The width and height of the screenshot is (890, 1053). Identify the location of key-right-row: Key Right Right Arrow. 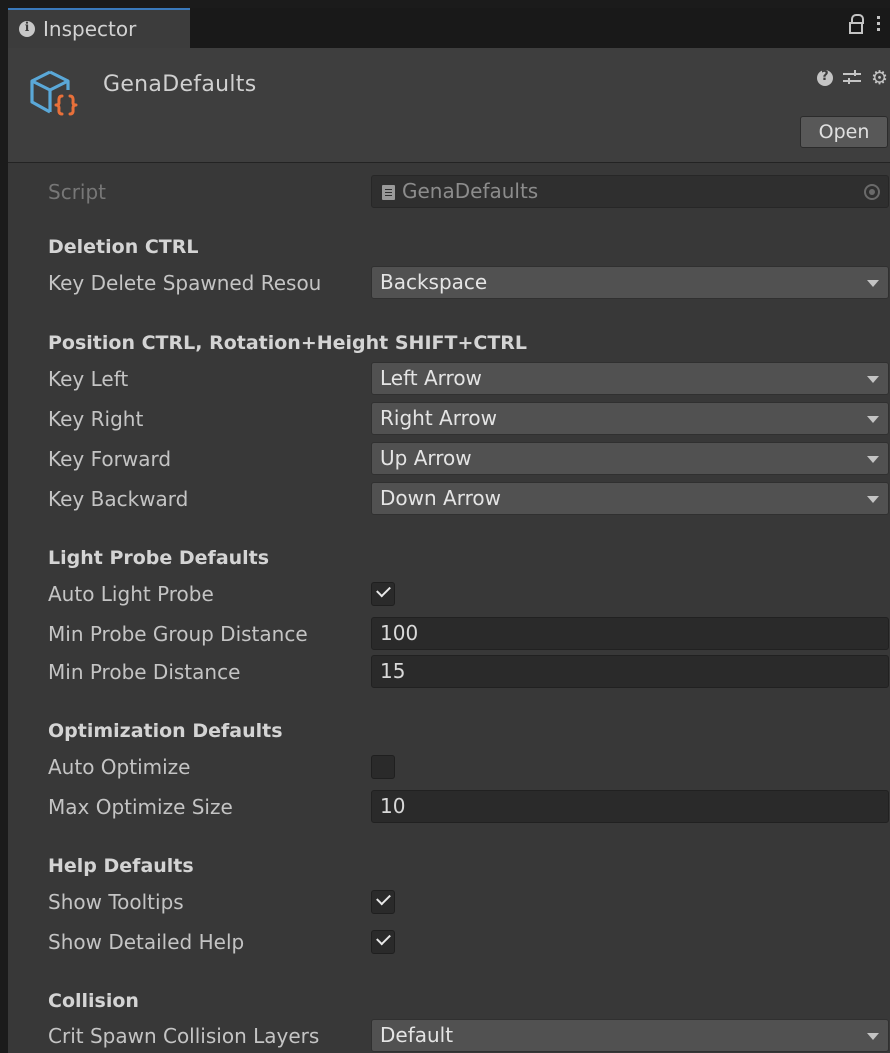
(449, 419).